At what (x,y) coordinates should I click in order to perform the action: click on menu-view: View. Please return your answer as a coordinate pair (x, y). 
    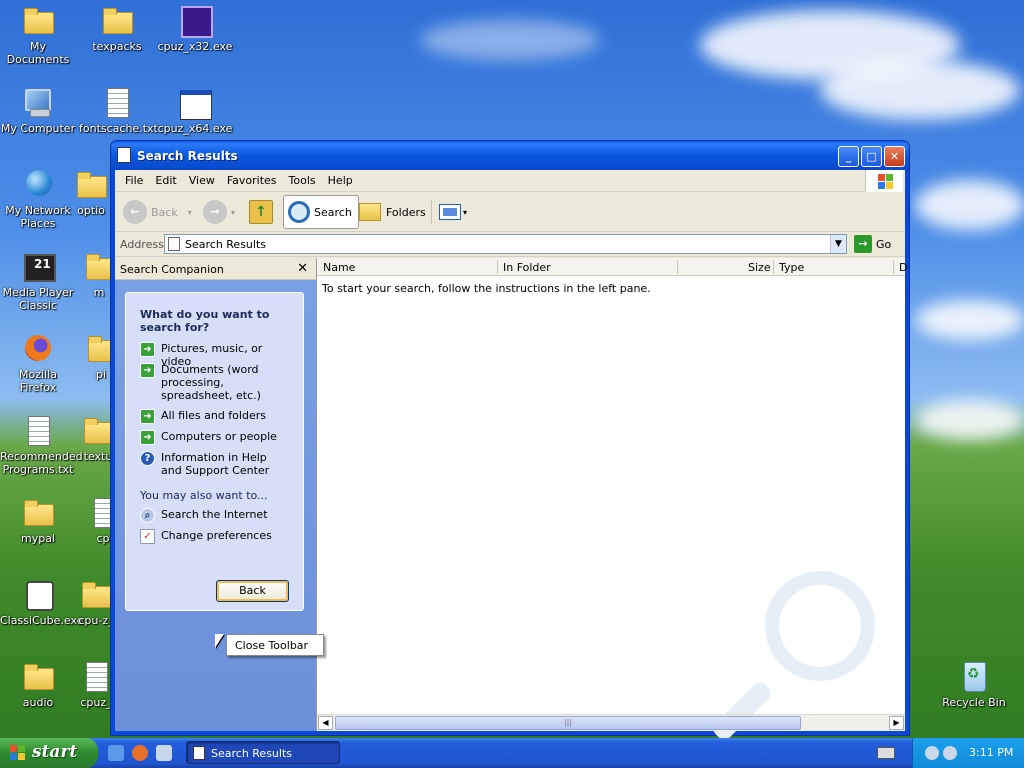
    Looking at the image, I should click on (202, 180).